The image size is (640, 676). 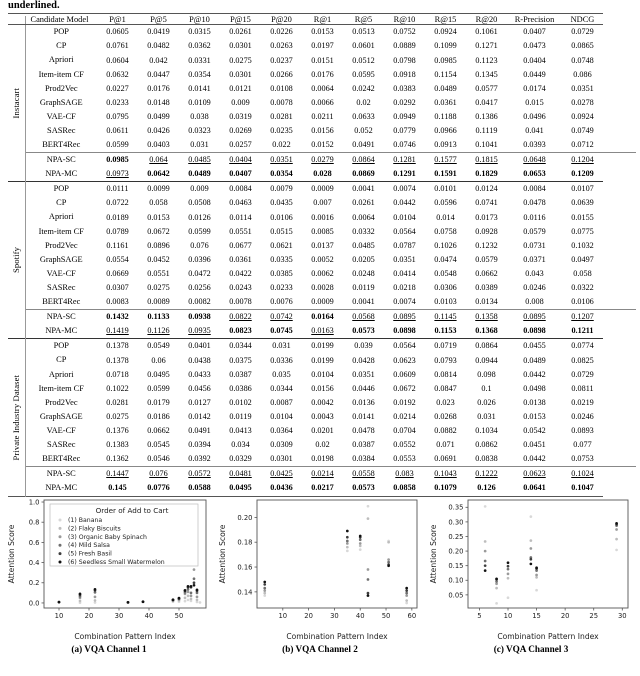 What do you see at coordinates (404, 374) in the screenshot?
I see `metric-cell: 0.0609` at bounding box center [404, 374].